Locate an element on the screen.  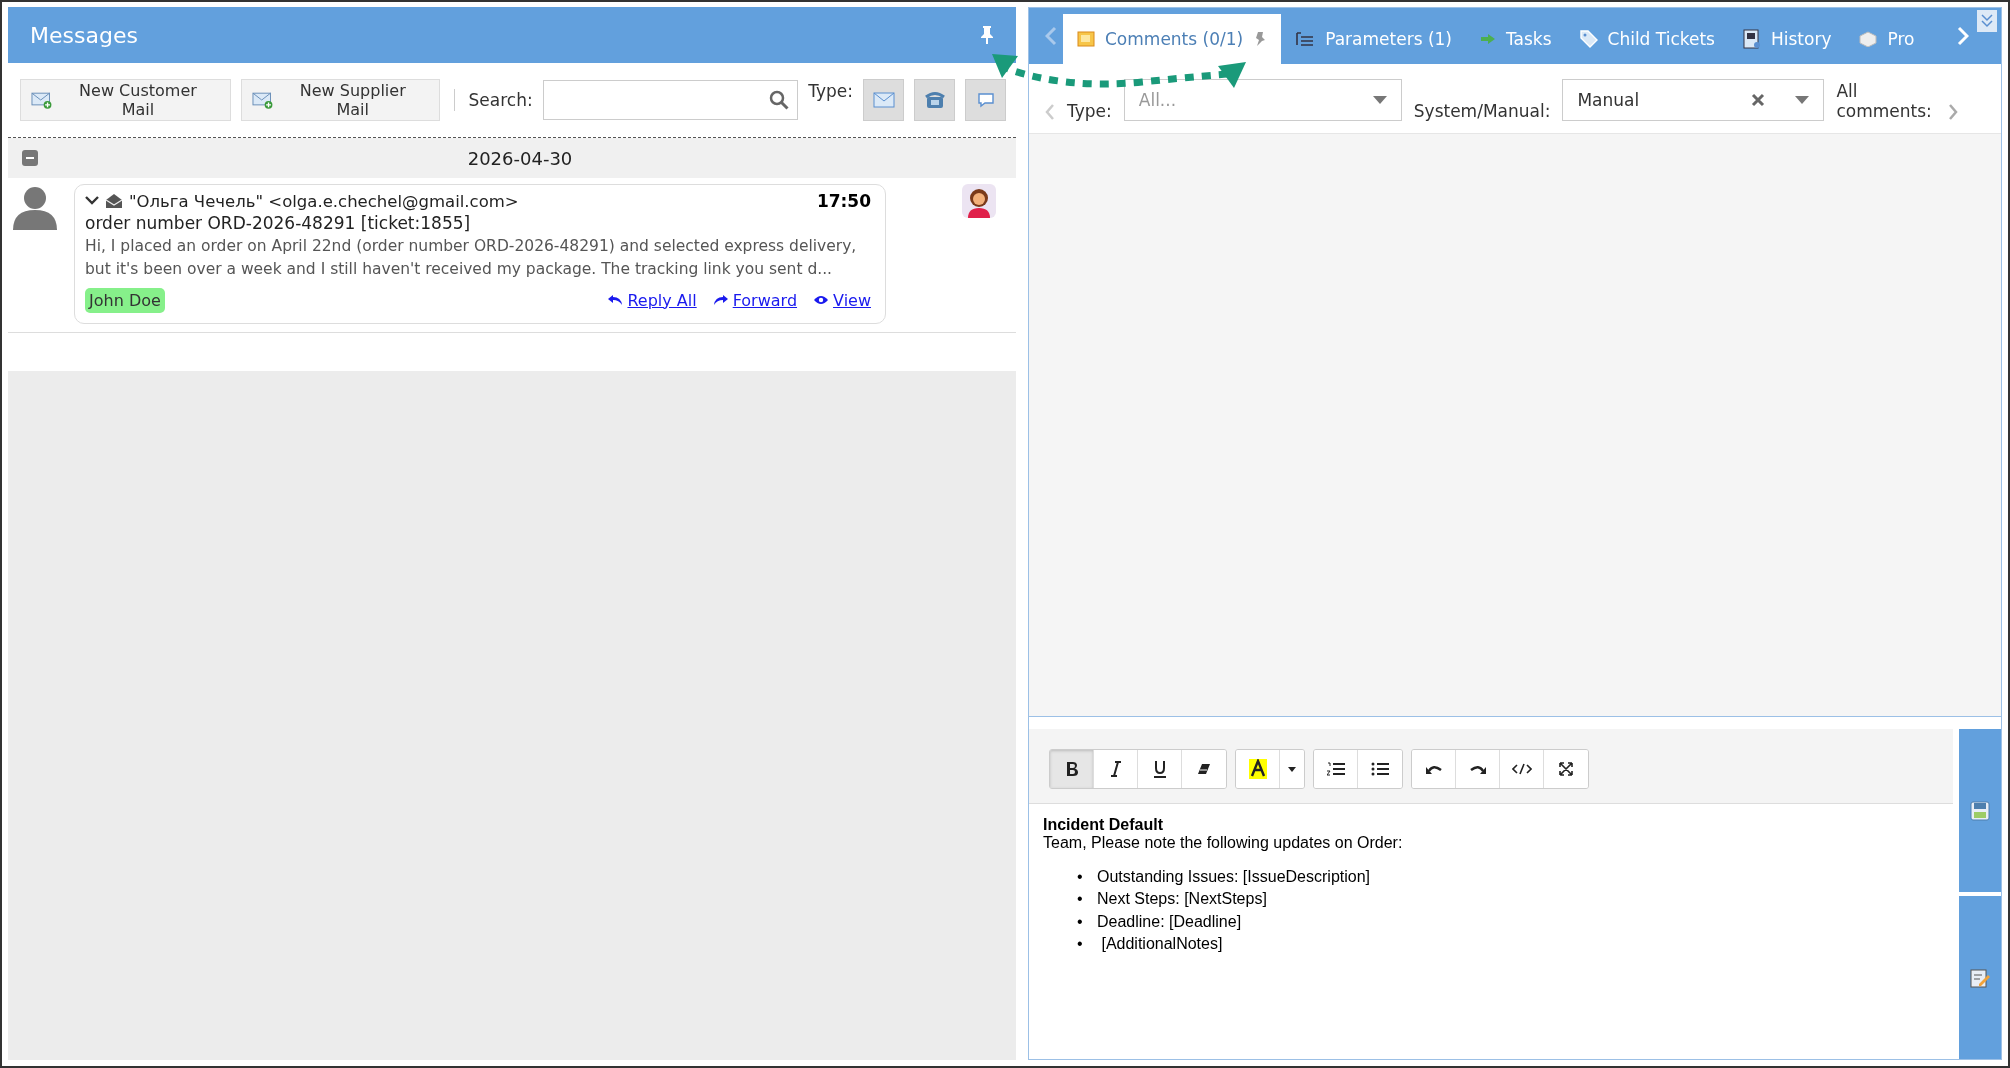
highlight-icon is located at coordinates (1257, 769).